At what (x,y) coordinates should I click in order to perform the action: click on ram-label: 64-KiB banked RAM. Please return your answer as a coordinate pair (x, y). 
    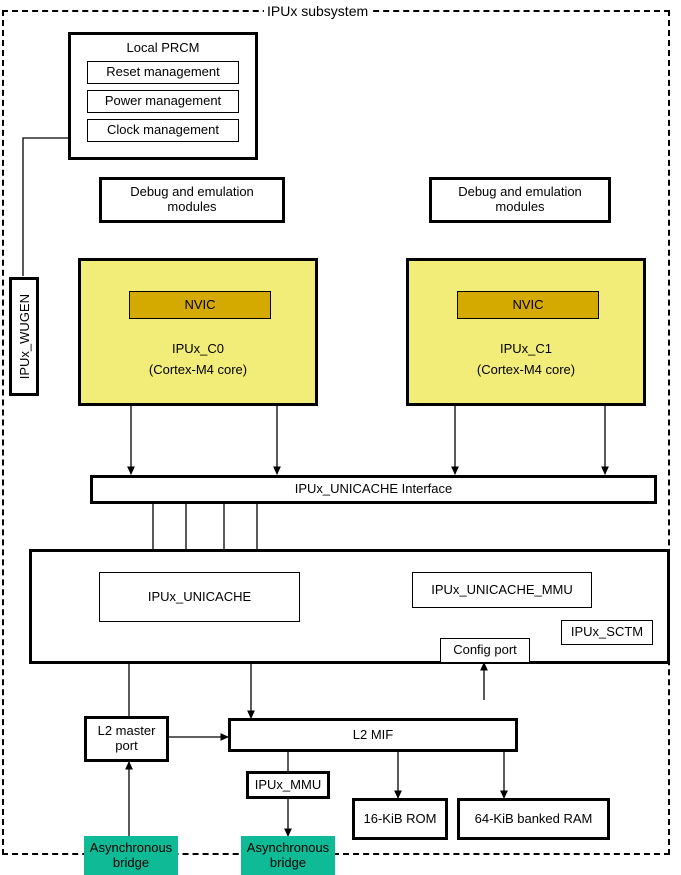
    Looking at the image, I should click on (533, 818).